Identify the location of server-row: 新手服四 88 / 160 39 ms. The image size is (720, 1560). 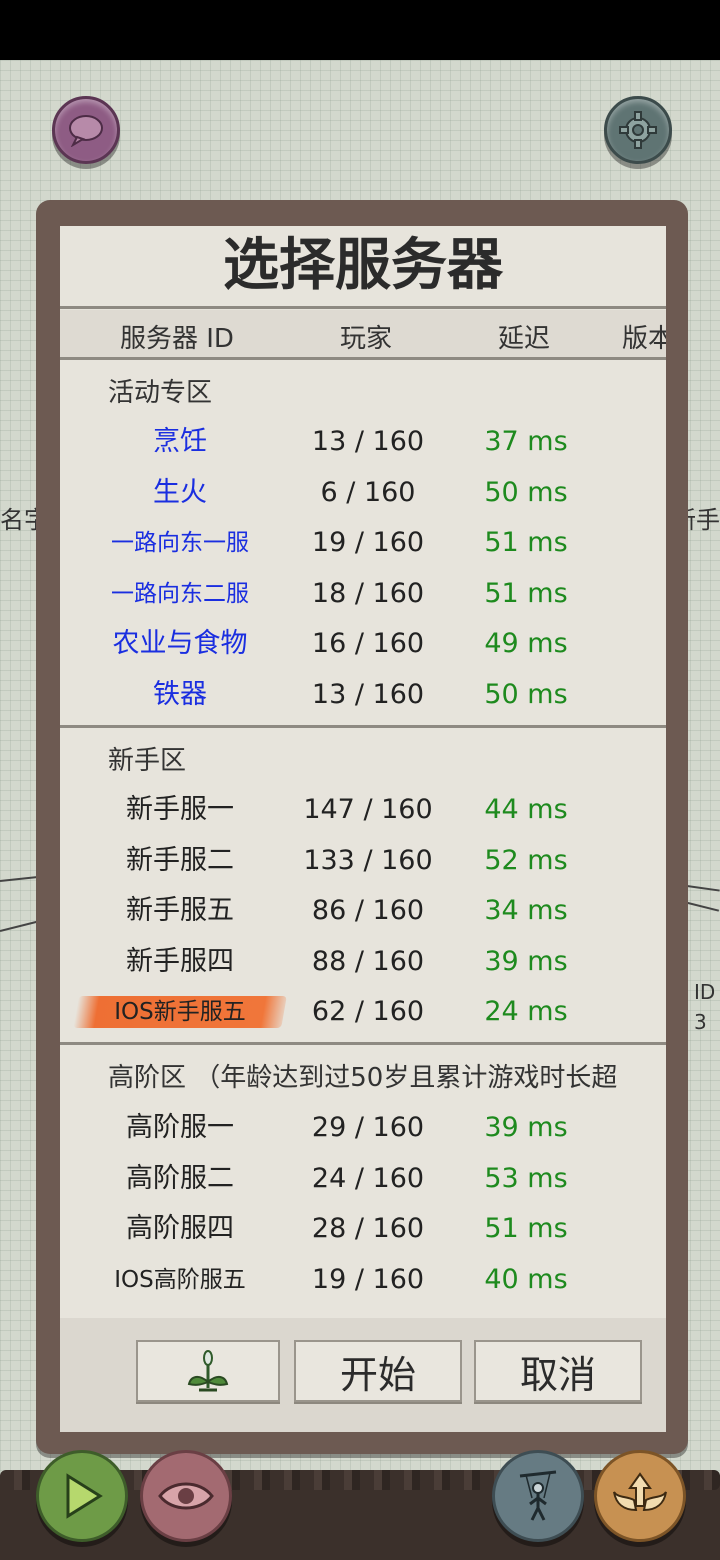
(363, 962).